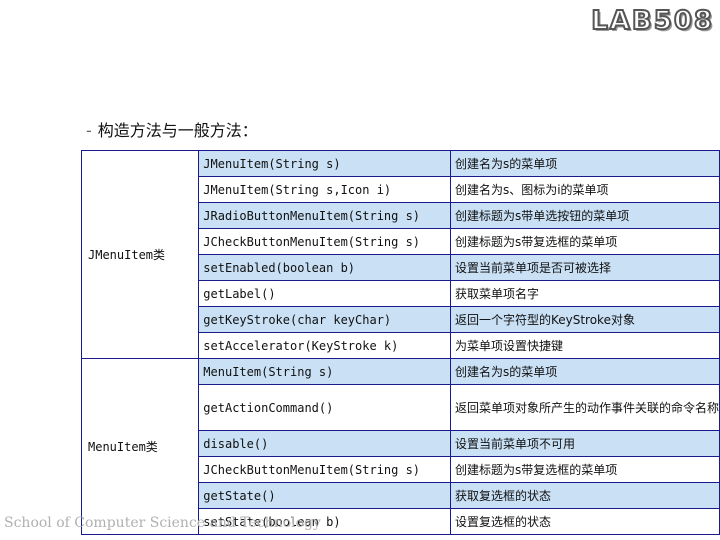 This screenshot has height=540, width=720. What do you see at coordinates (584, 345) in the screenshot?
I see `description-cell: 为菜单项设置快捷键` at bounding box center [584, 345].